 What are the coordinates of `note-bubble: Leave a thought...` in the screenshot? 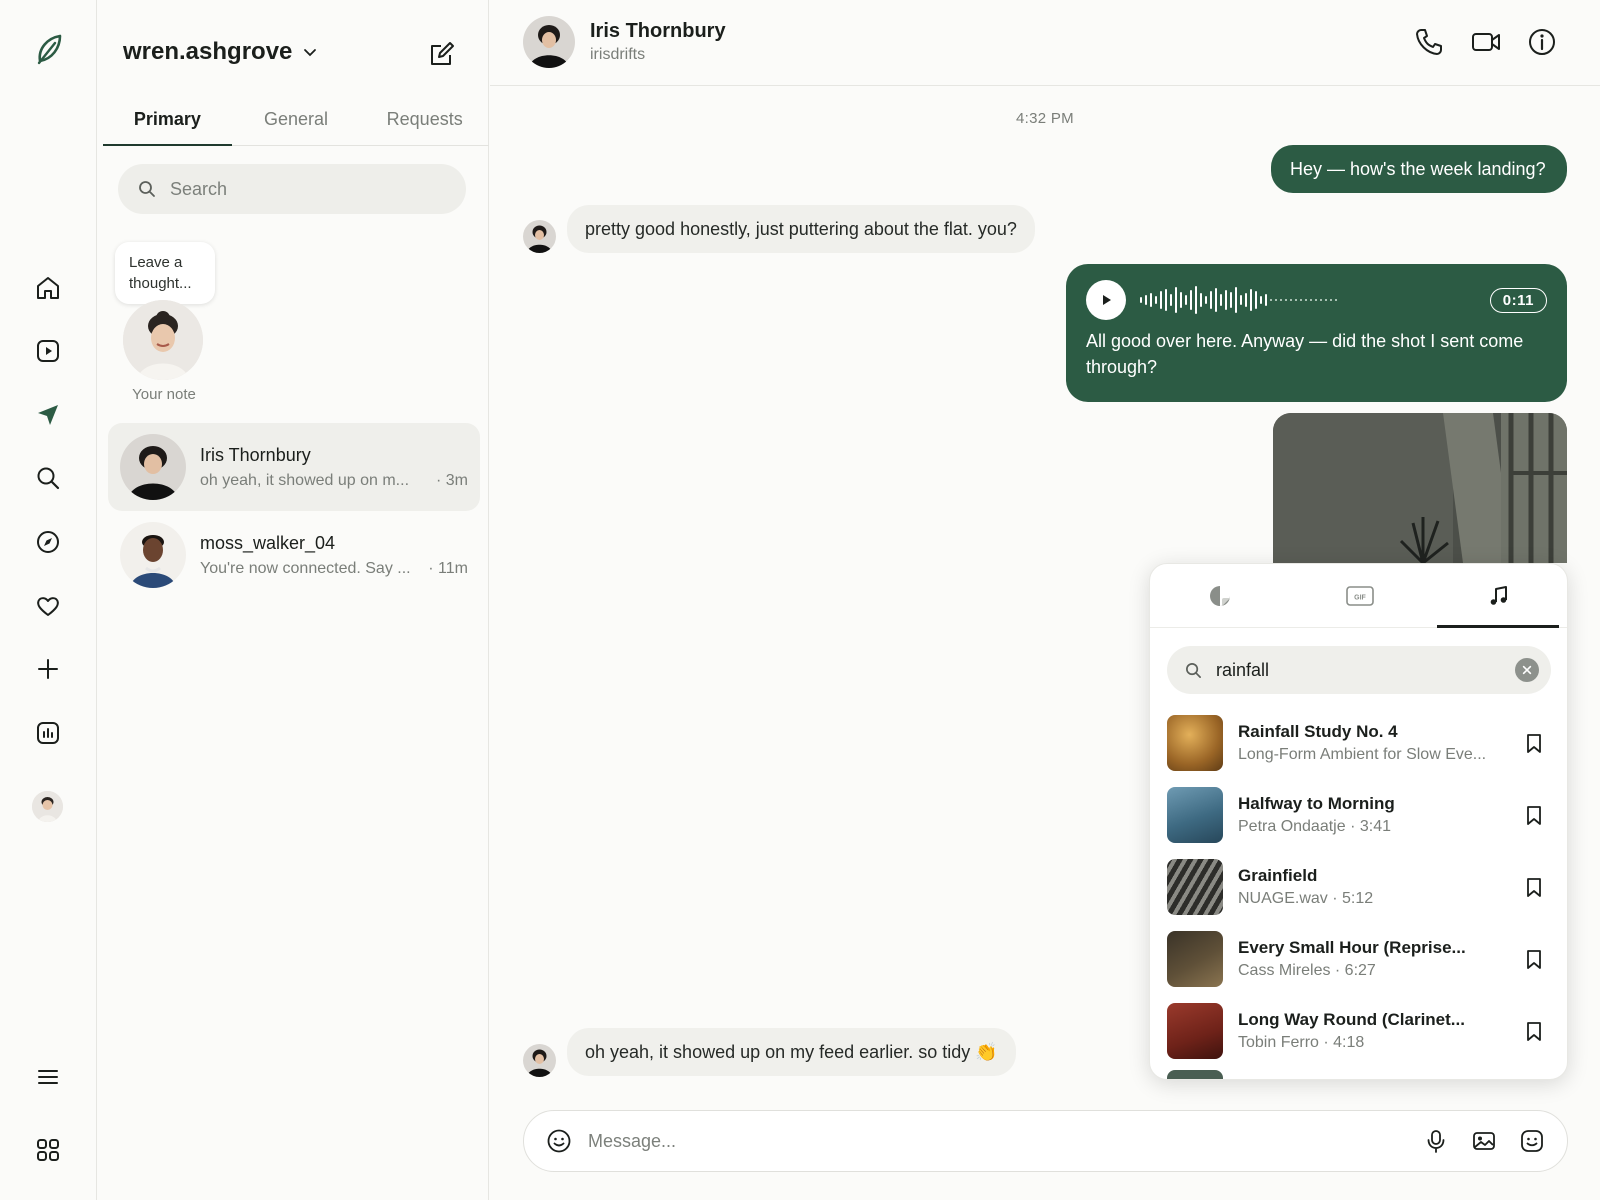 It's located at (165, 273).